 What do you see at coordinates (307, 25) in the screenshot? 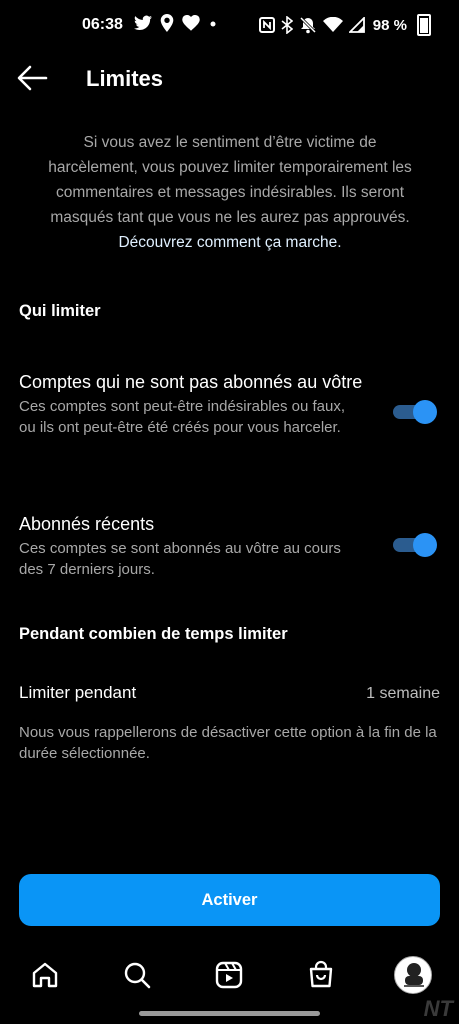
I see `mute-icon` at bounding box center [307, 25].